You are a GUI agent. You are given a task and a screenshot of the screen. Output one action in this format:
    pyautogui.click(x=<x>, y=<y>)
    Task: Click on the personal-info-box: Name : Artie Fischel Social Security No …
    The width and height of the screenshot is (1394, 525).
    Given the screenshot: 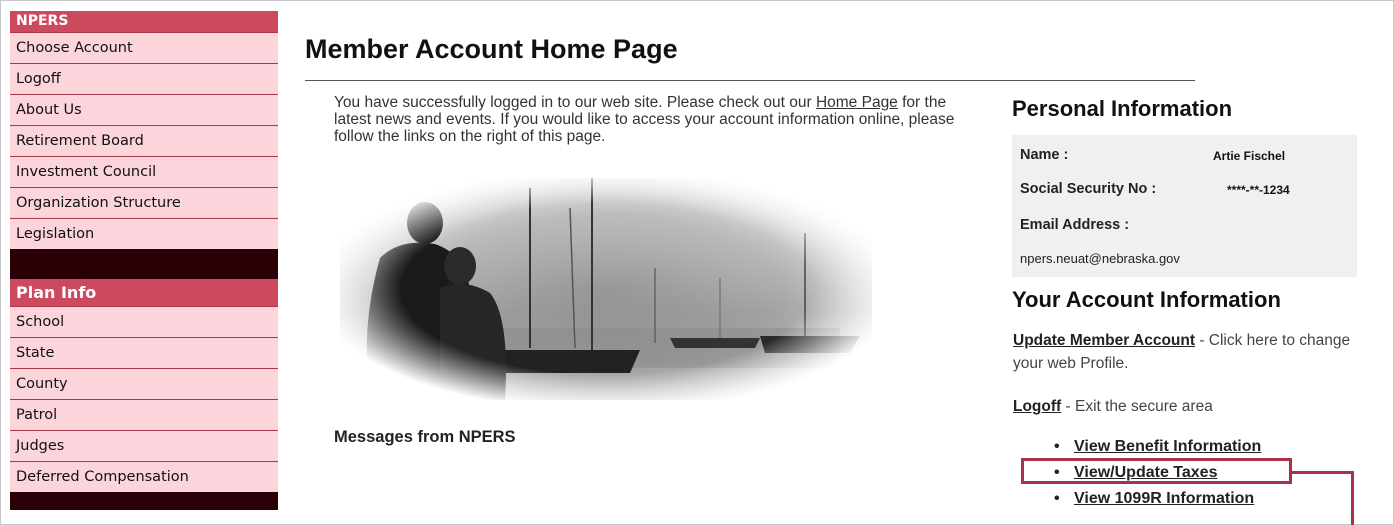 What is the action you would take?
    pyautogui.click(x=1184, y=206)
    